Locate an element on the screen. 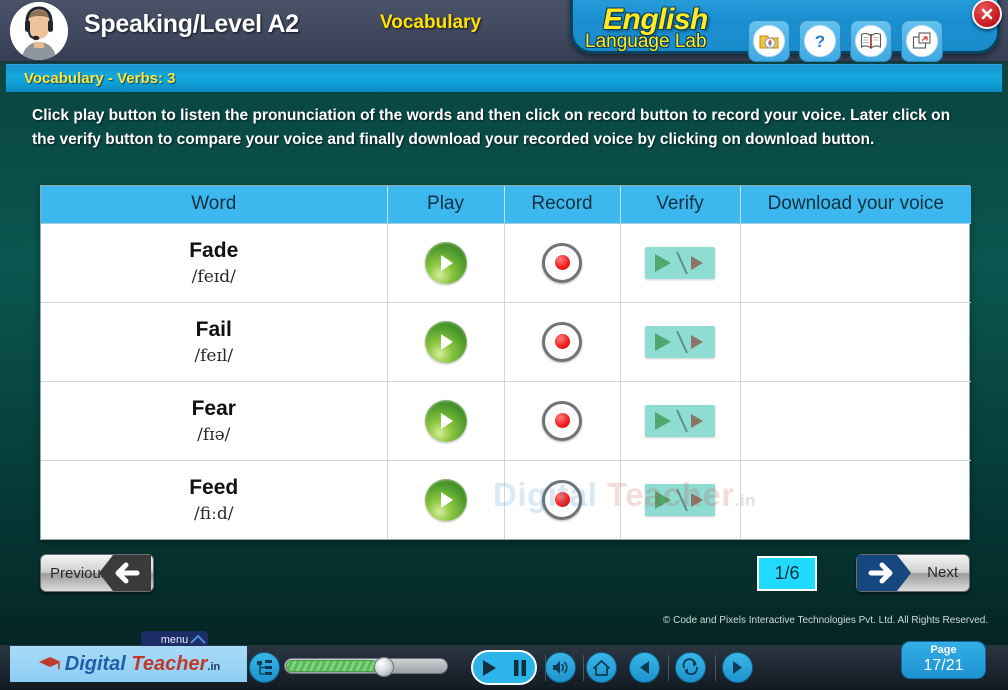 The width and height of the screenshot is (1008, 690). next-button: Next is located at coordinates (913, 573).